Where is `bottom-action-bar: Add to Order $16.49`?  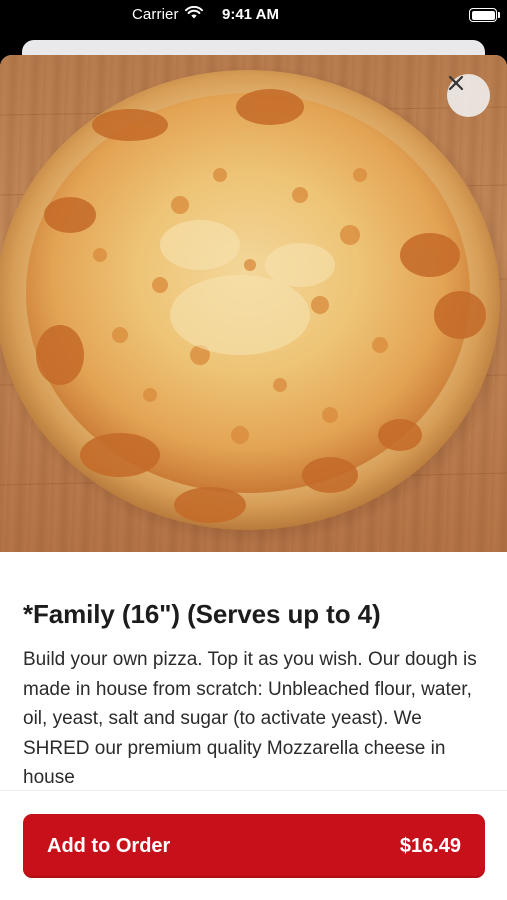
bottom-action-bar: Add to Order $16.49 is located at coordinates (253, 845).